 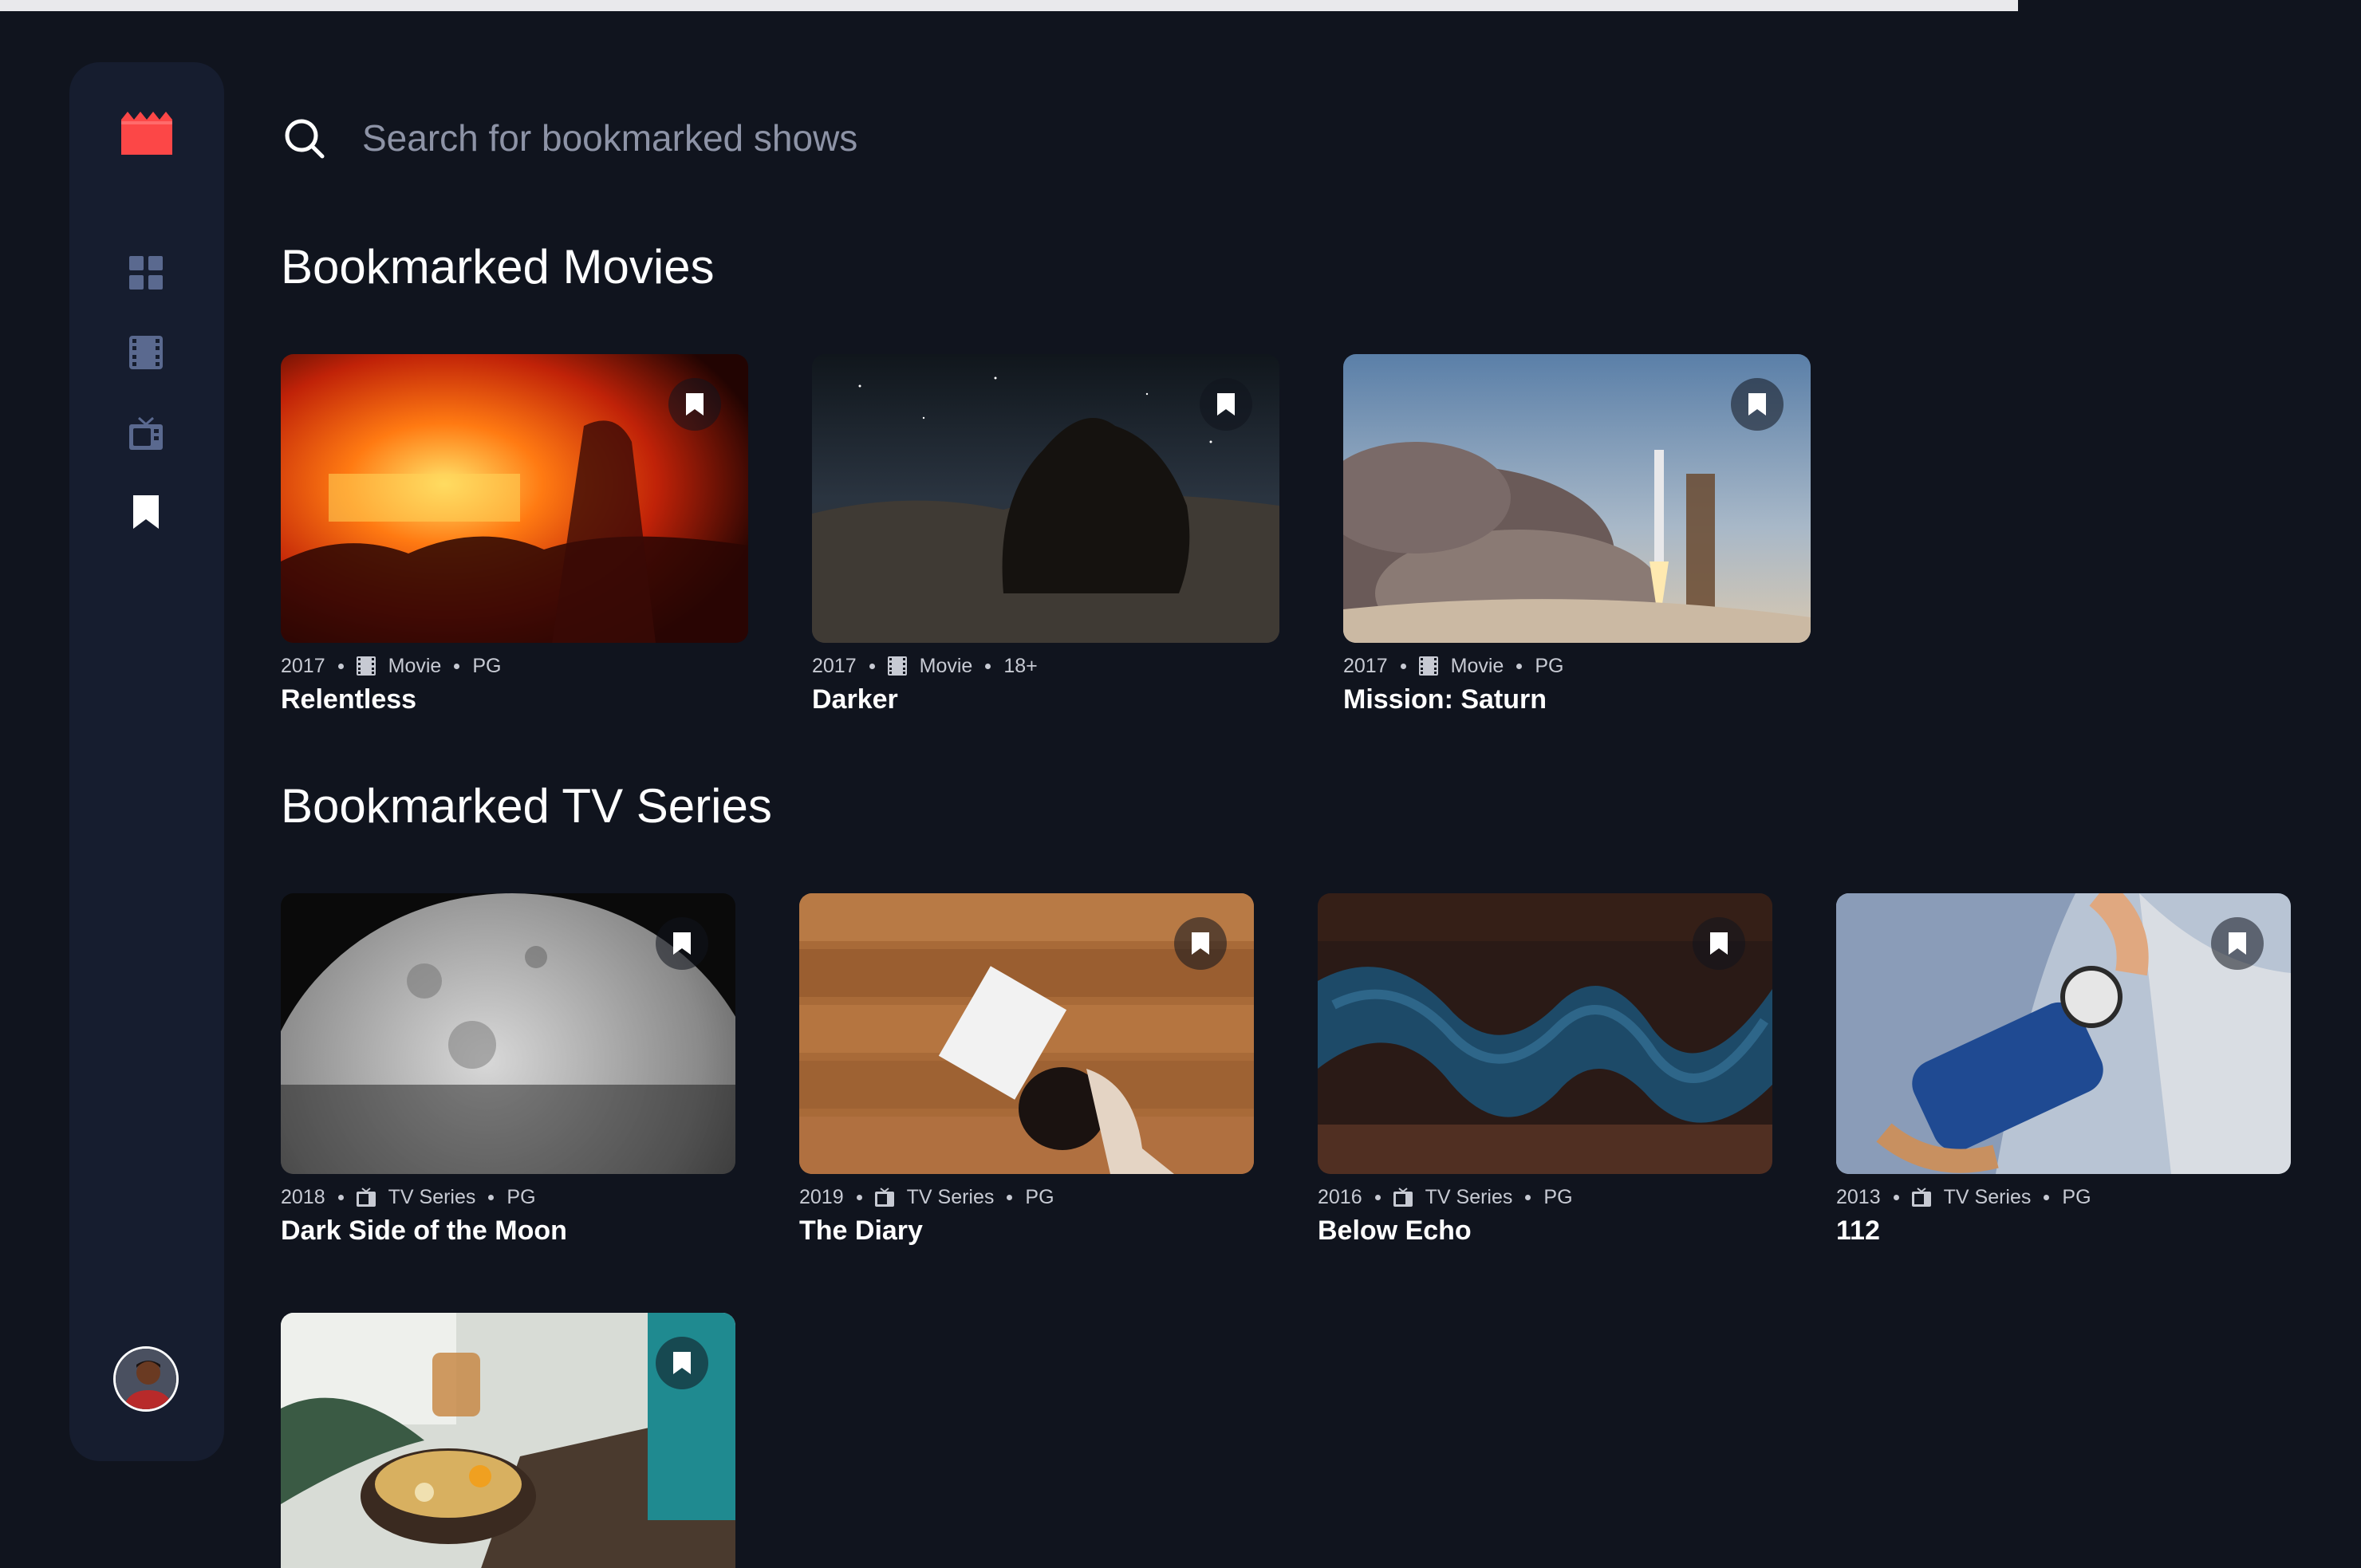 I want to click on card-title: Below Echo, so click(x=1545, y=1231).